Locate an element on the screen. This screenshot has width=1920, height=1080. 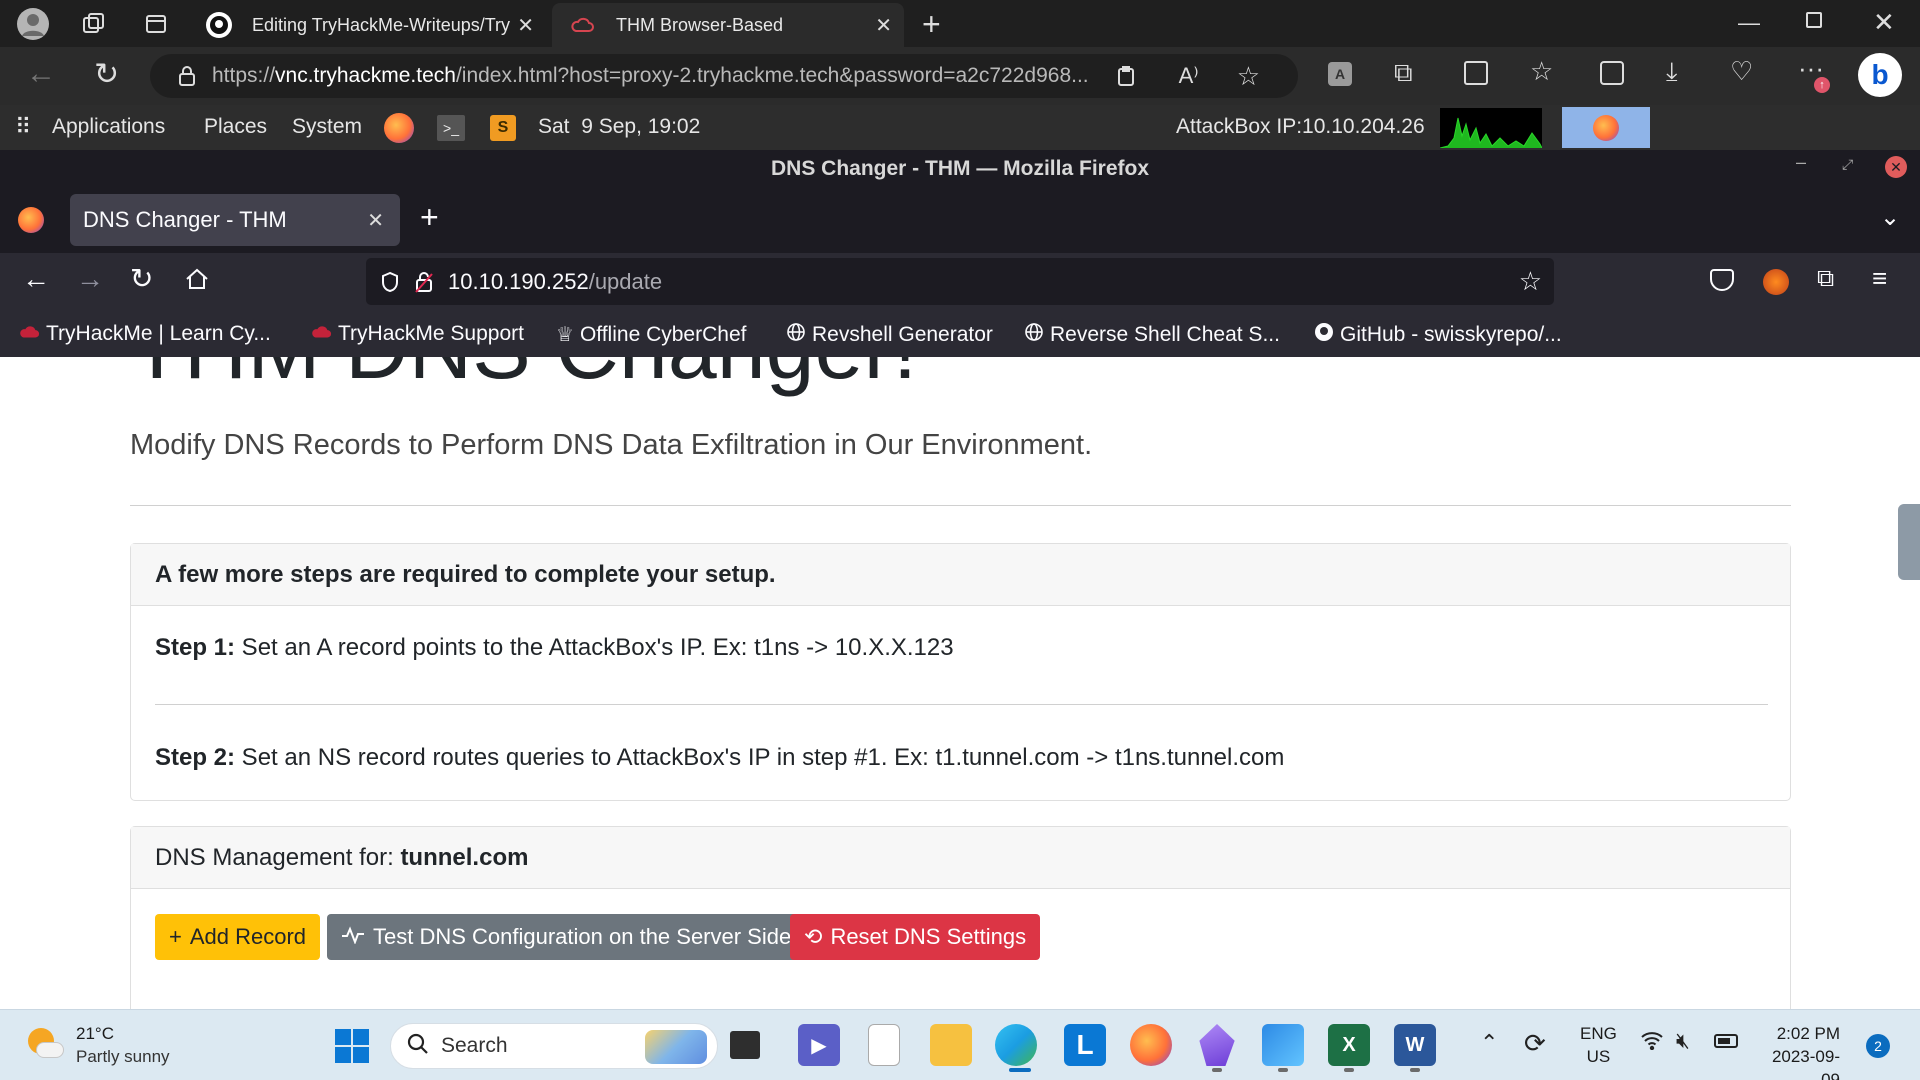
extensions-icon: ⧉ is located at coordinates (1825, 279).